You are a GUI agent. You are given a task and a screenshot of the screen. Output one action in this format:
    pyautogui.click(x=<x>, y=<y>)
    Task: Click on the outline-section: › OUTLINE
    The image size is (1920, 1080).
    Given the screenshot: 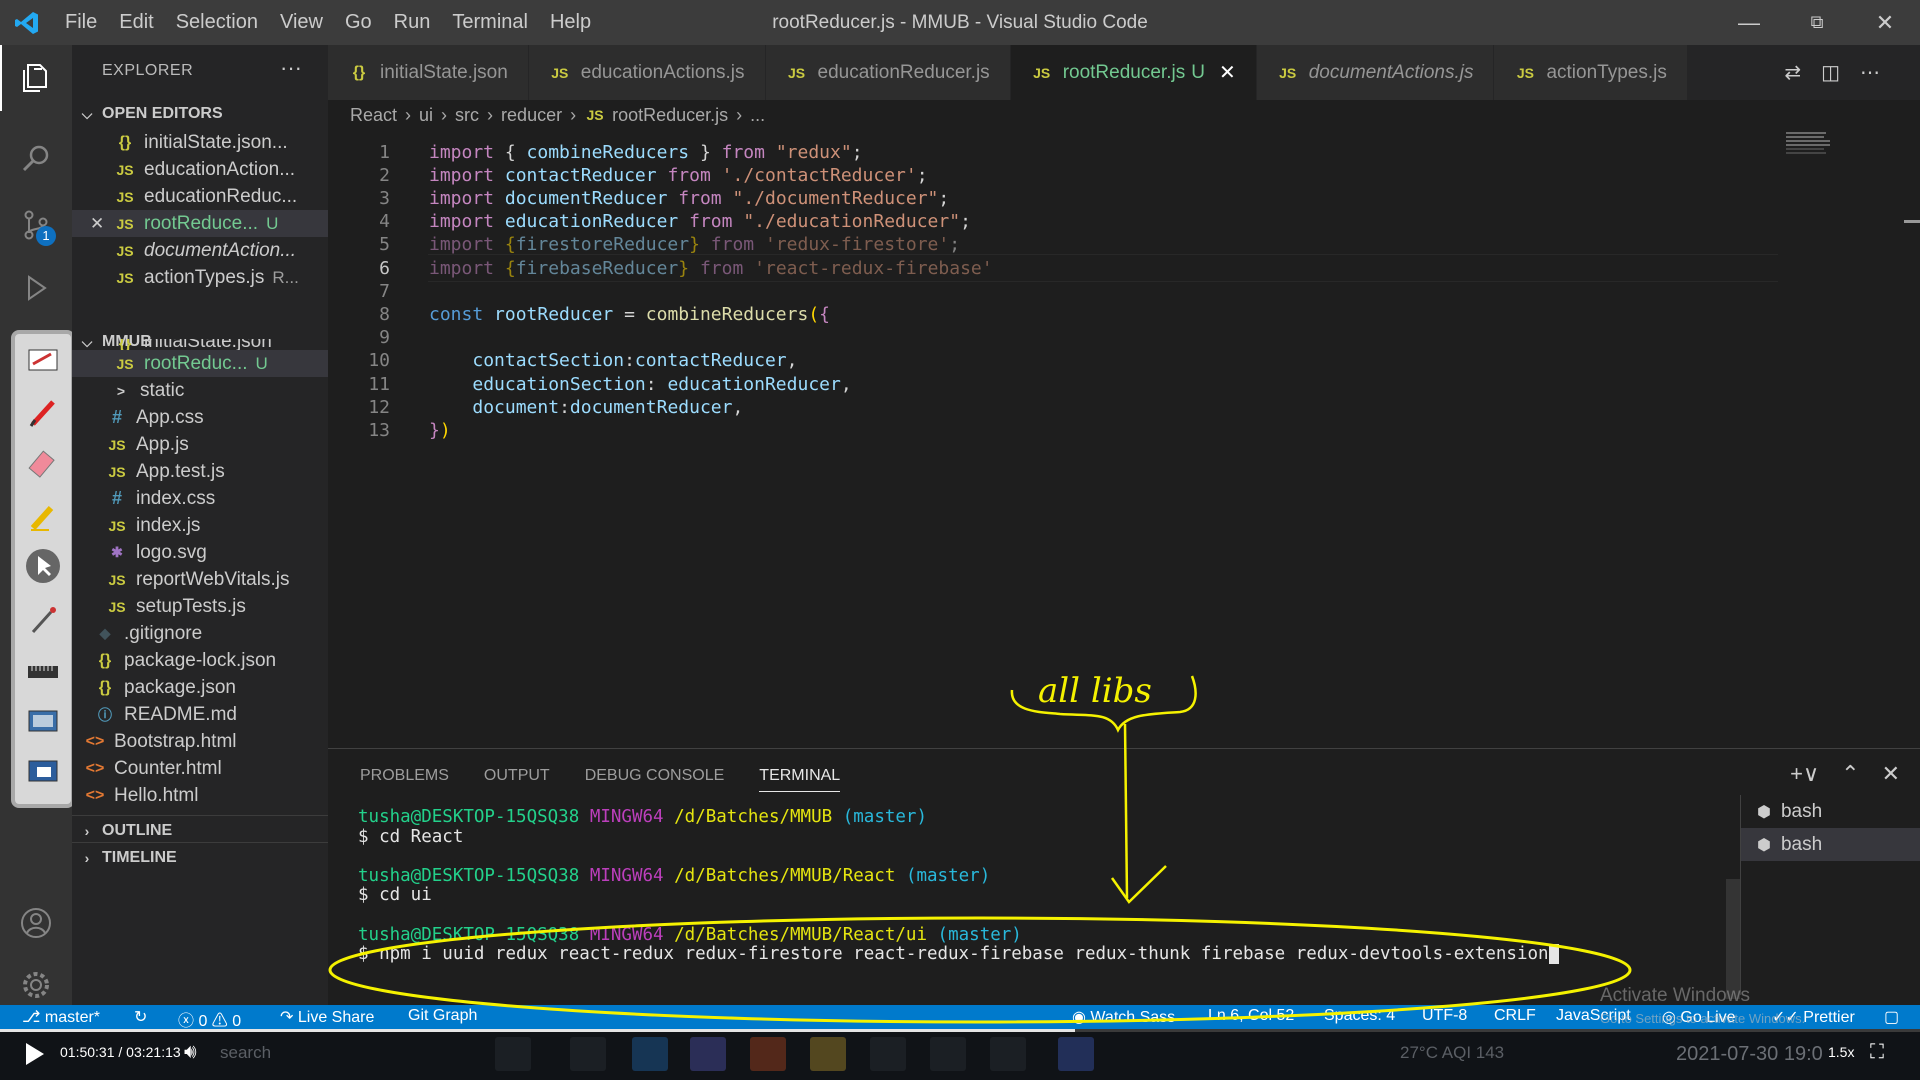 What is the action you would take?
    pyautogui.click(x=200, y=830)
    